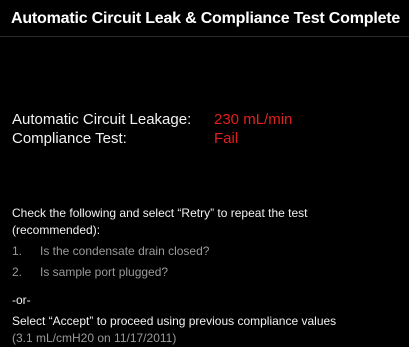 This screenshot has height=347, width=409. I want to click on leakage-label: Automatic Circuit Leakage:, so click(102, 119).